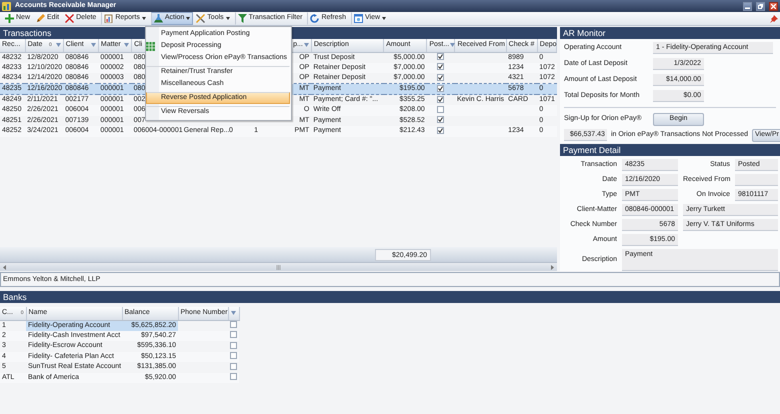  I want to click on panel-header: Payment Detail, so click(670, 150).